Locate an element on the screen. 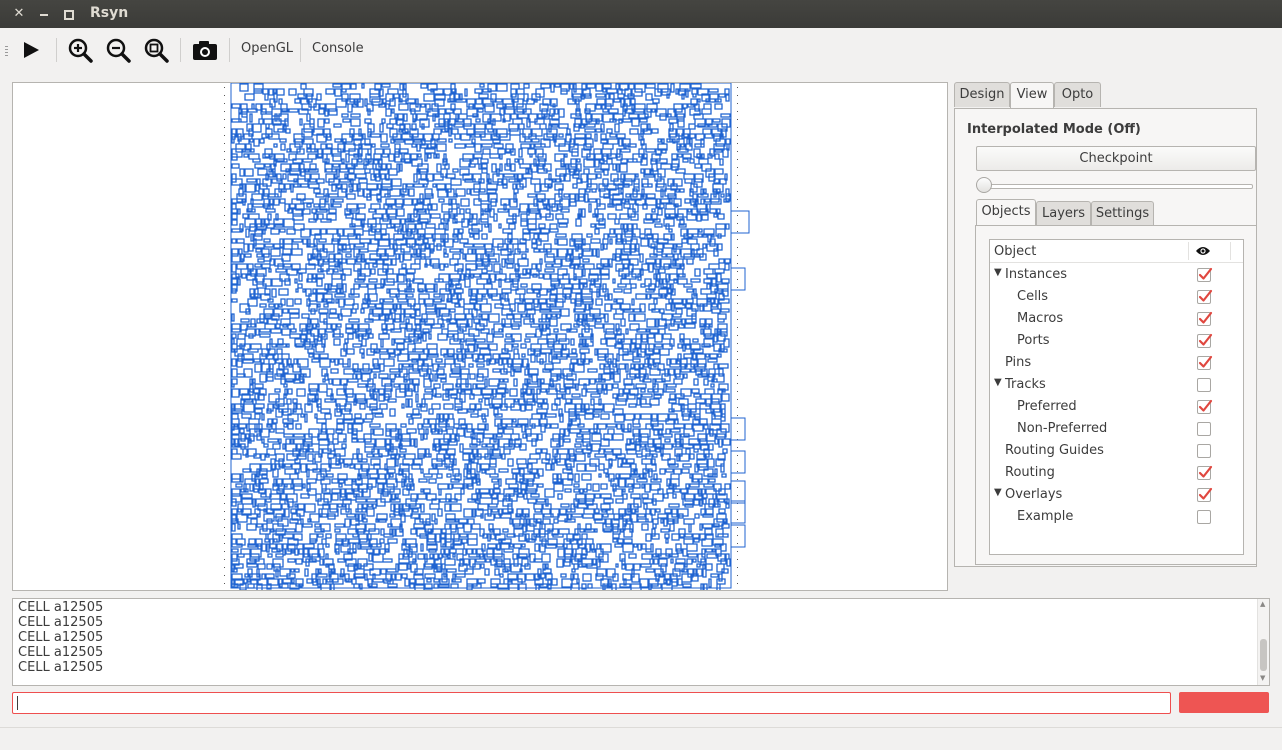 The width and height of the screenshot is (1282, 750). play-icon is located at coordinates (31, 50).